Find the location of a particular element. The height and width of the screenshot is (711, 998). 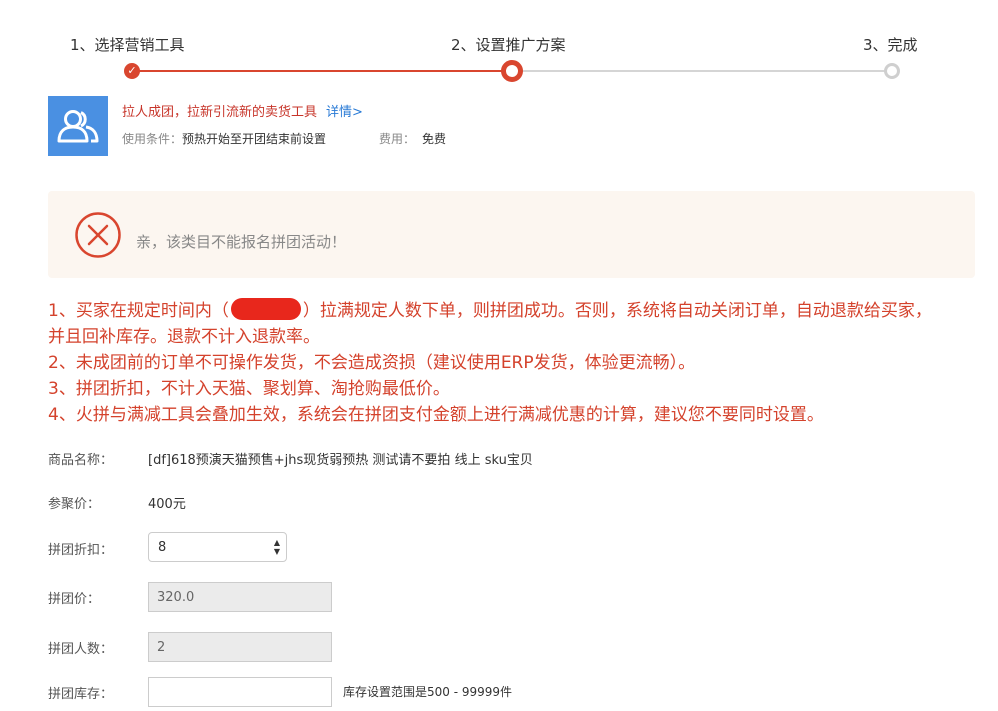

stepper-track-pending is located at coordinates (702, 71).